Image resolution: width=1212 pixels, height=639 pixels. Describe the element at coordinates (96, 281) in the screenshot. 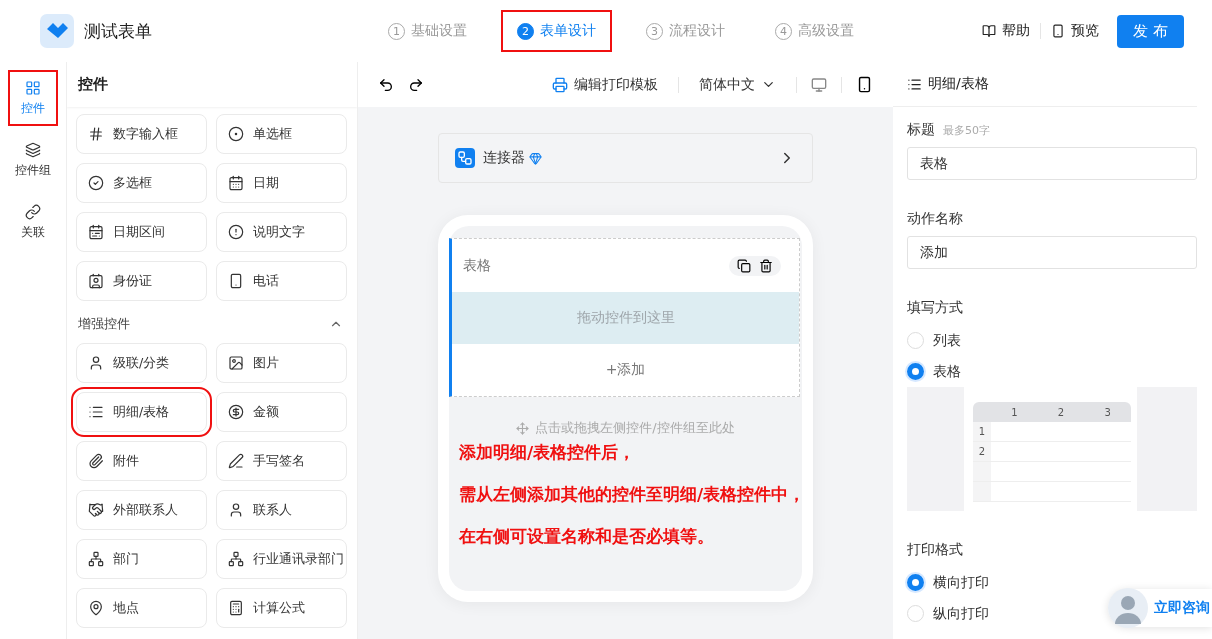

I see `id-card-icon` at that location.